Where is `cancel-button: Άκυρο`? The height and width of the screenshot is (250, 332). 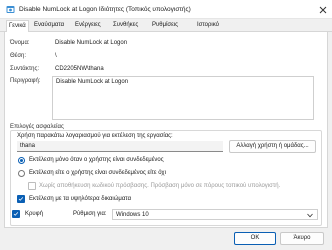 cancel-button: Άκυρο is located at coordinates (302, 238).